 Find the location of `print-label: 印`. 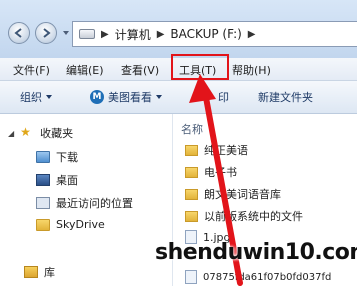

print-label: 印 is located at coordinates (223, 97).